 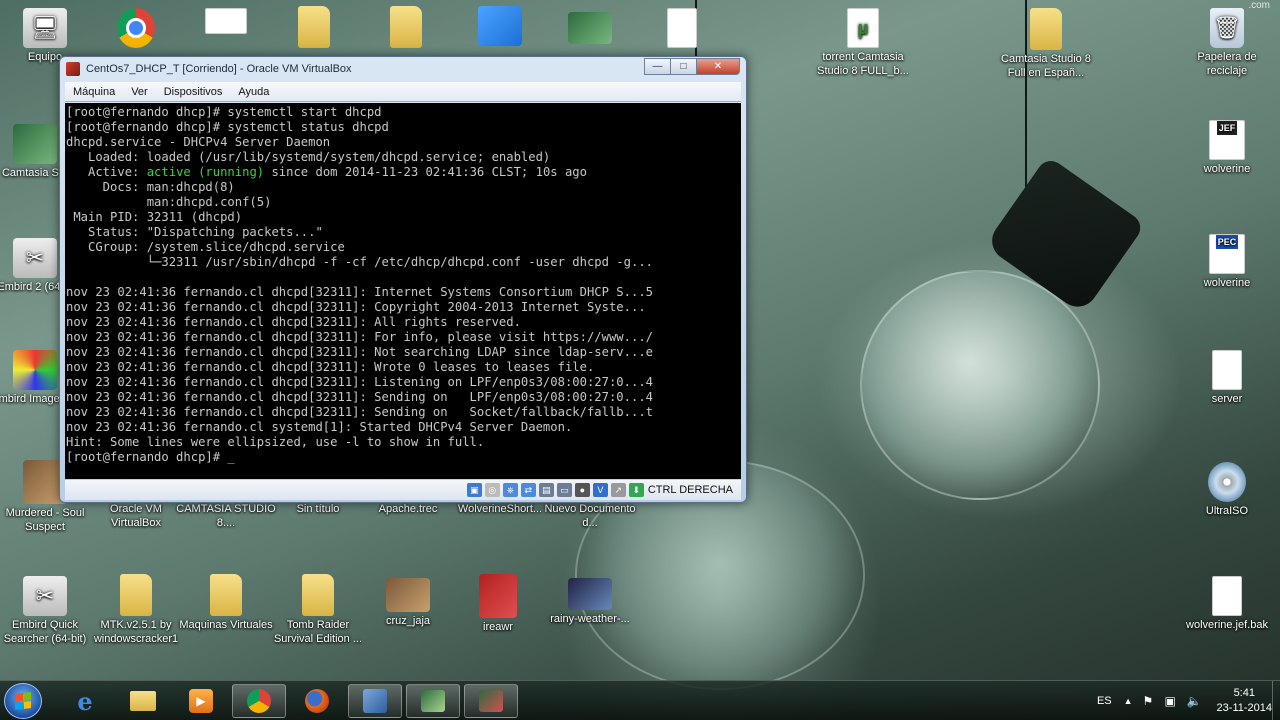 I want to click on media-player-icon: ▶, so click(x=201, y=701).